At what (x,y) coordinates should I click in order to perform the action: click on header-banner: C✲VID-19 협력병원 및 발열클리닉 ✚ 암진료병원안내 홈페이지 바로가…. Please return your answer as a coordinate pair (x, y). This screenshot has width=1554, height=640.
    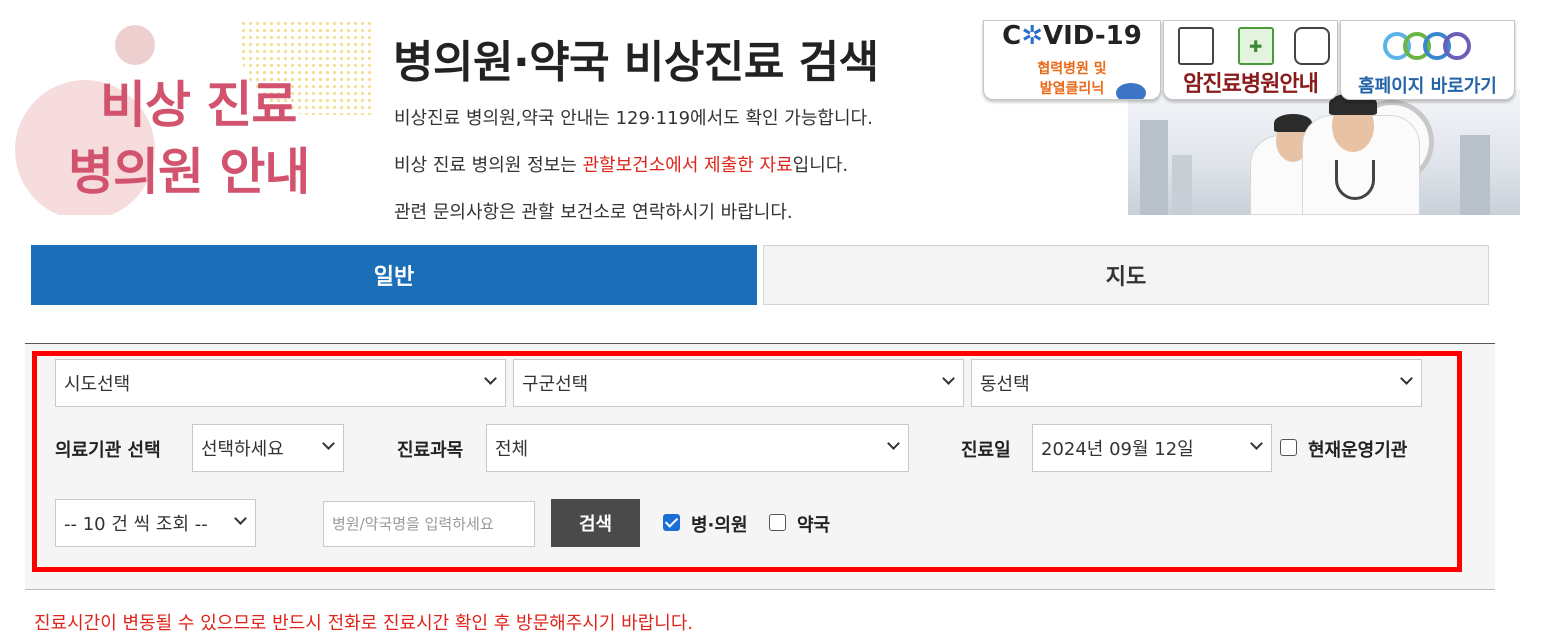
    Looking at the image, I should click on (1250, 117).